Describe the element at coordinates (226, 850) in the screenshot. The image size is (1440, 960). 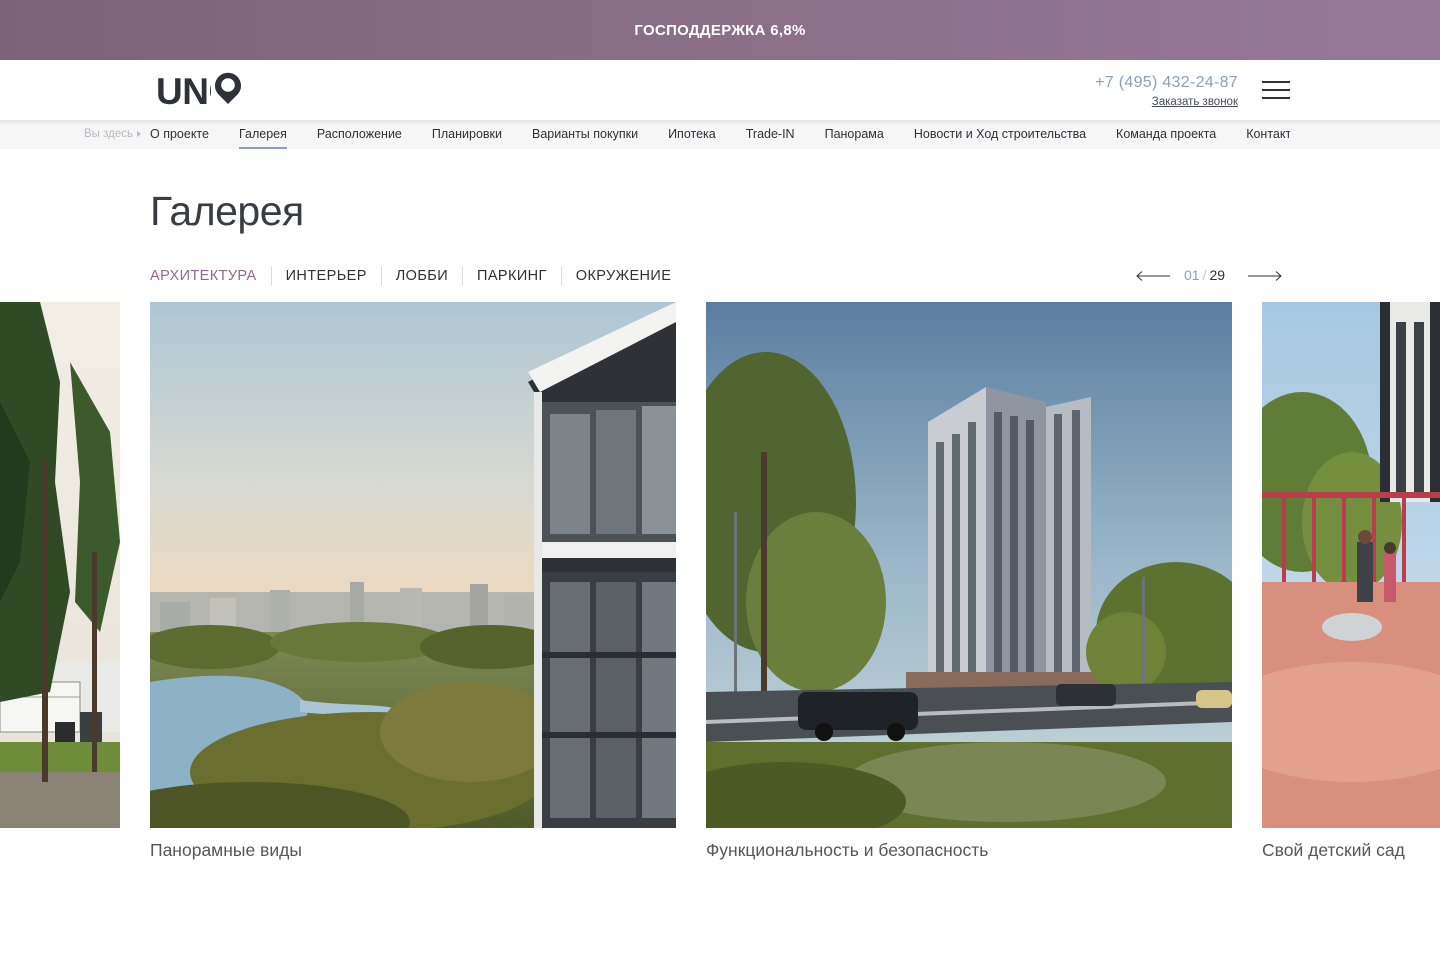
I see `slide-caption-panorama: Панорамные виды` at that location.